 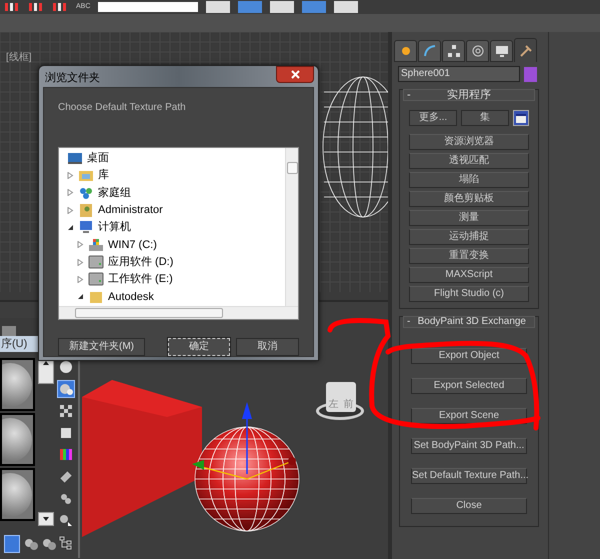 I want to click on folder-label: Administrator, so click(x=130, y=210).